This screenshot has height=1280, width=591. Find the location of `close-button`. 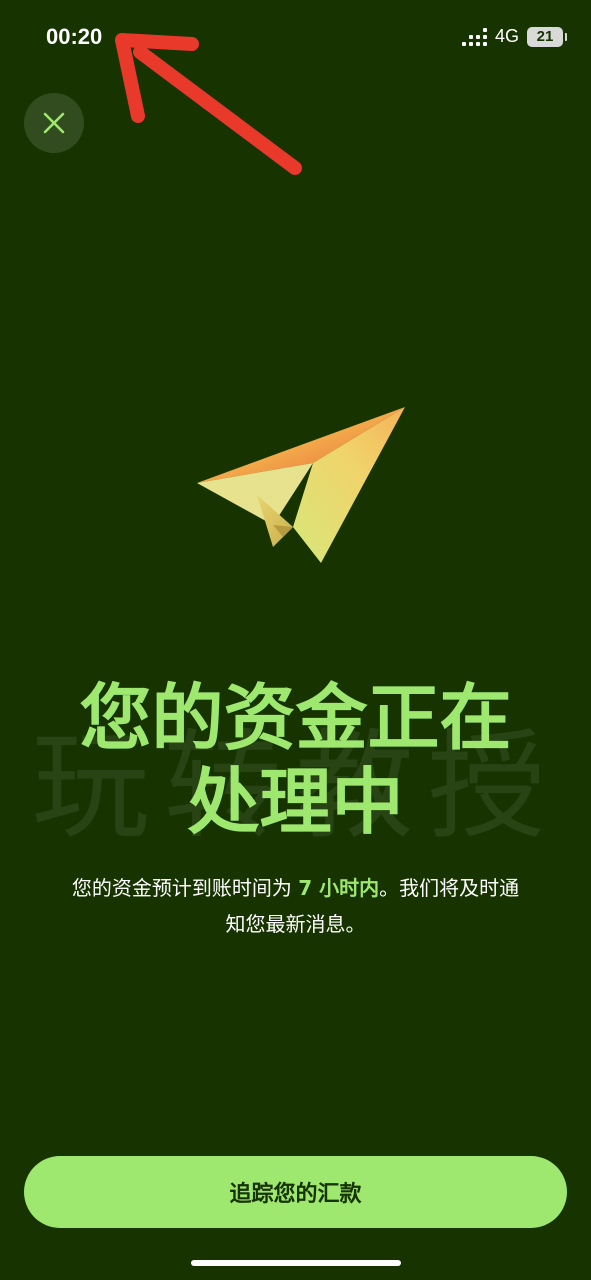

close-button is located at coordinates (54, 123).